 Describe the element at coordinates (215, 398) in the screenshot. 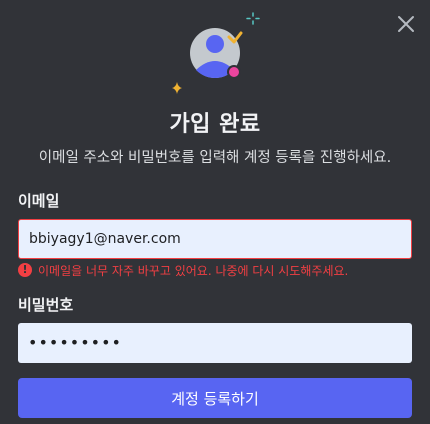

I see `register-button: 계정 등록하기` at that location.